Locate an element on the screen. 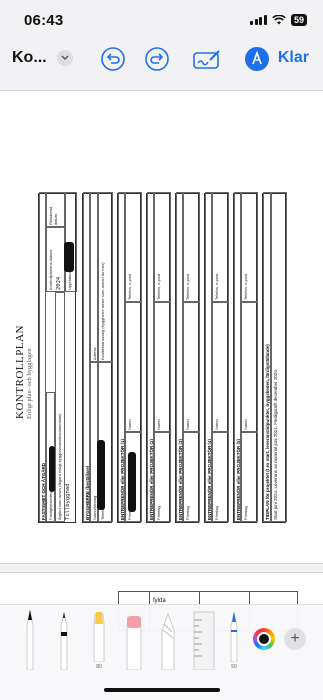 The width and height of the screenshot is (323, 700). add-tool-button: + is located at coordinates (295, 639).